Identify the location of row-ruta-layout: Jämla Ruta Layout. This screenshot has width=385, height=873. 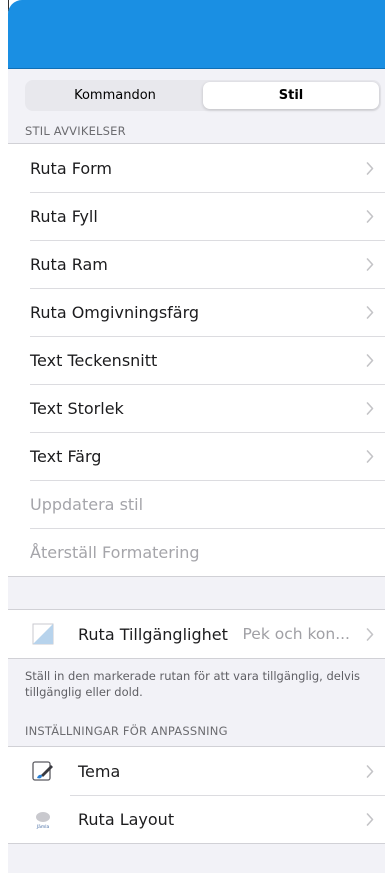
(196, 819).